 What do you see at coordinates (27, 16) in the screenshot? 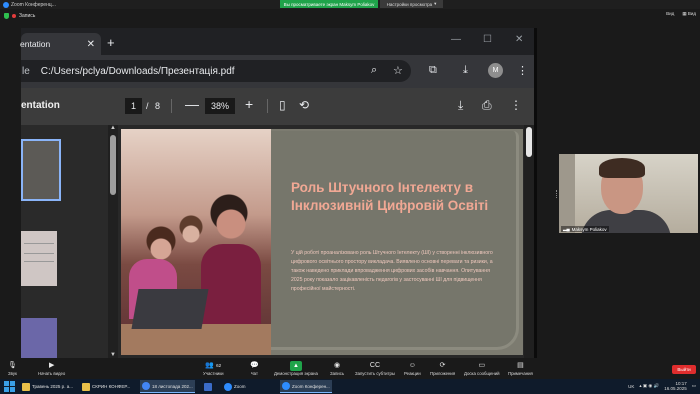
I see `recording-label: Запись` at bounding box center [27, 16].